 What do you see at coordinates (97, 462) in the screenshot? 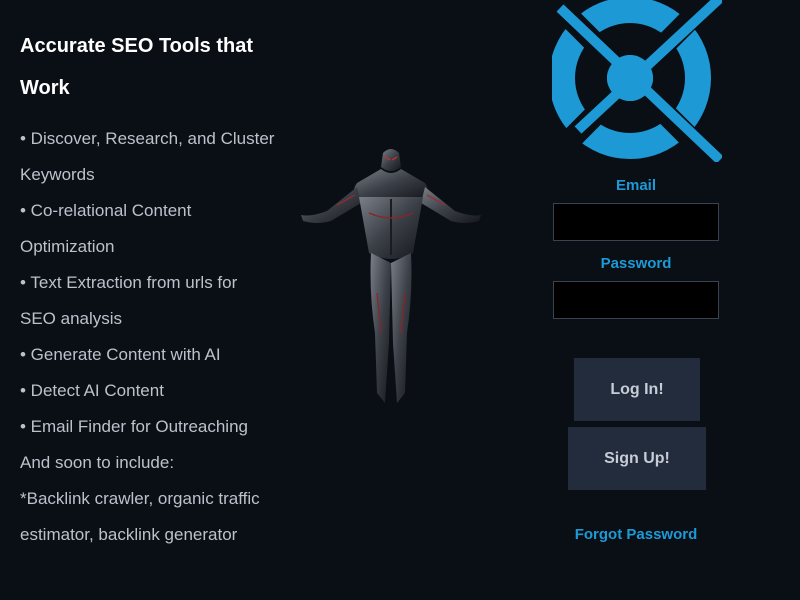
I see `coming-soon-heading: And soon to include:` at bounding box center [97, 462].